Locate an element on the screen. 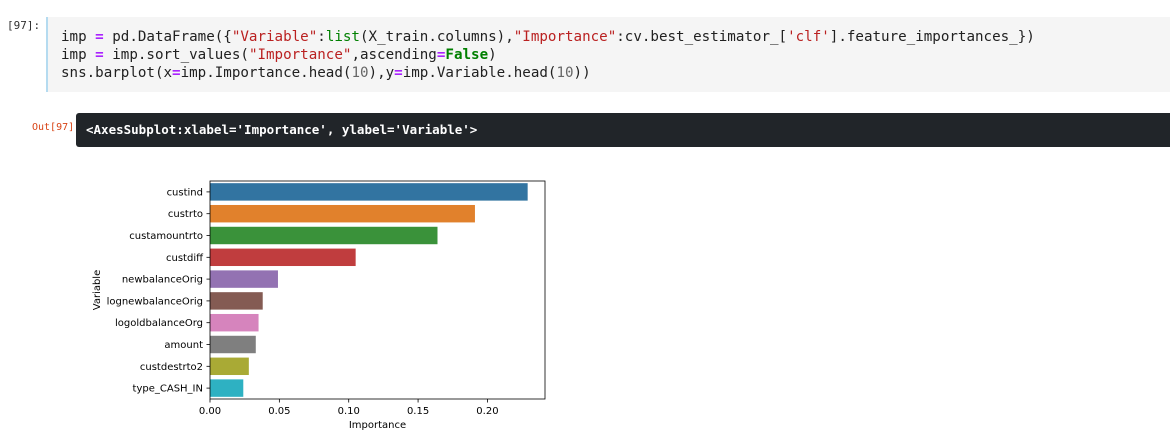 The width and height of the screenshot is (1170, 448). x-tick-label: 0.05 is located at coordinates (279, 411).